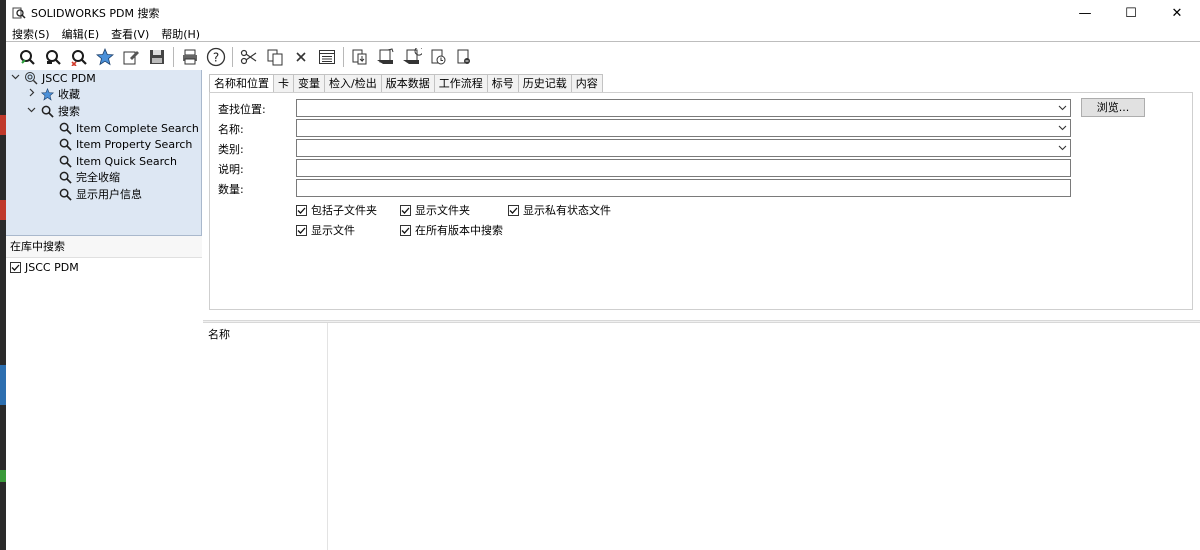  I want to click on menu-search: 搜索(S), so click(31, 34).